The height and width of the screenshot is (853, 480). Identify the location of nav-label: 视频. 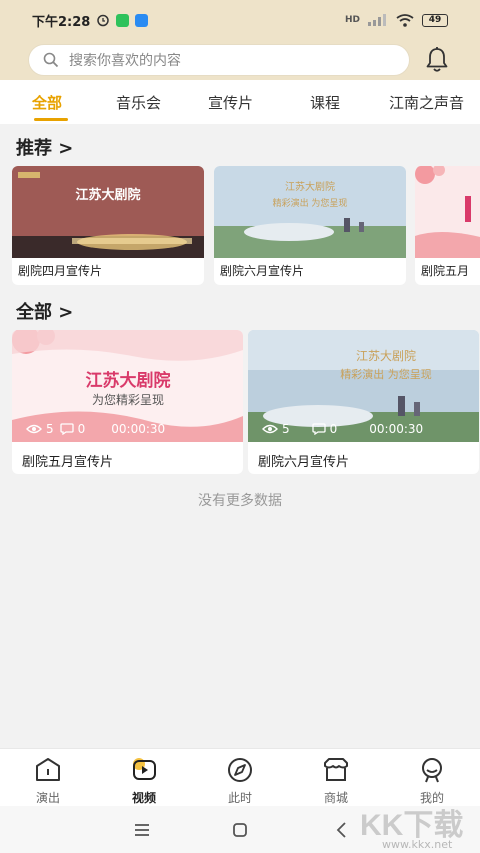
(143, 798).